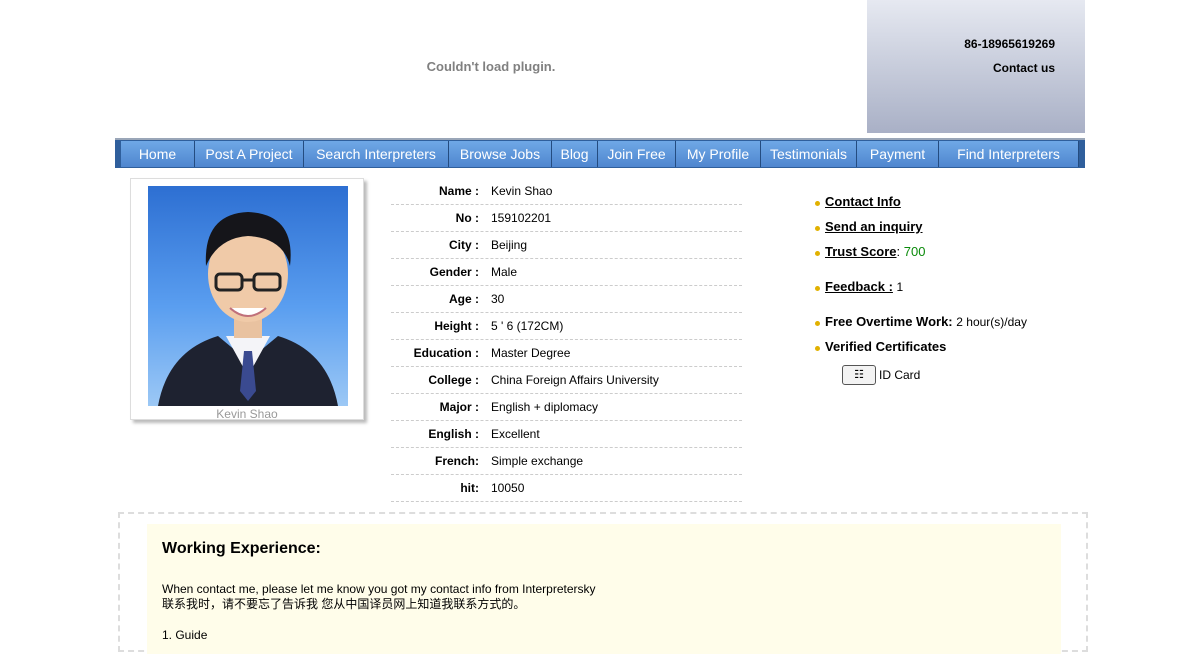 This screenshot has width=1200, height=654. I want to click on nav-item-my-profile: My Profile, so click(718, 154).